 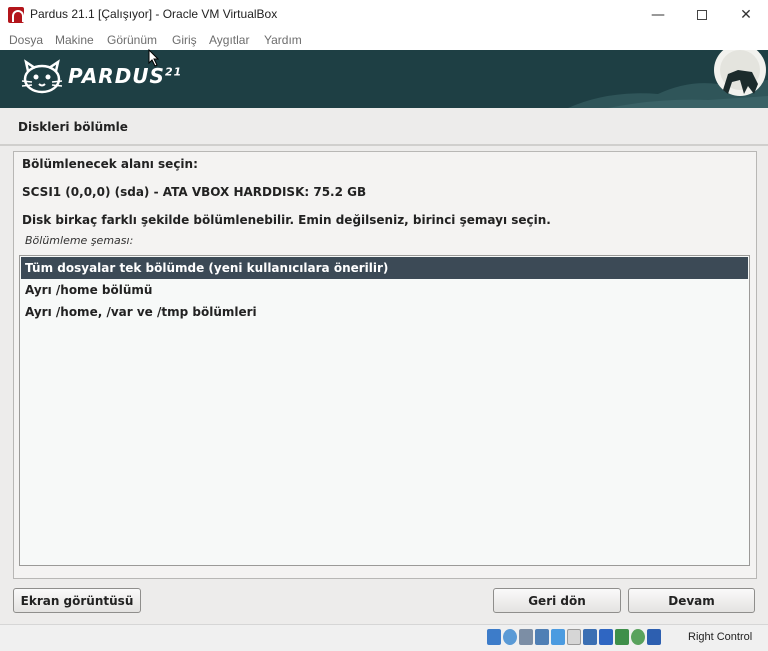 What do you see at coordinates (384, 290) in the screenshot?
I see `scheme-option-separate-home: Ayrı /home bölümü` at bounding box center [384, 290].